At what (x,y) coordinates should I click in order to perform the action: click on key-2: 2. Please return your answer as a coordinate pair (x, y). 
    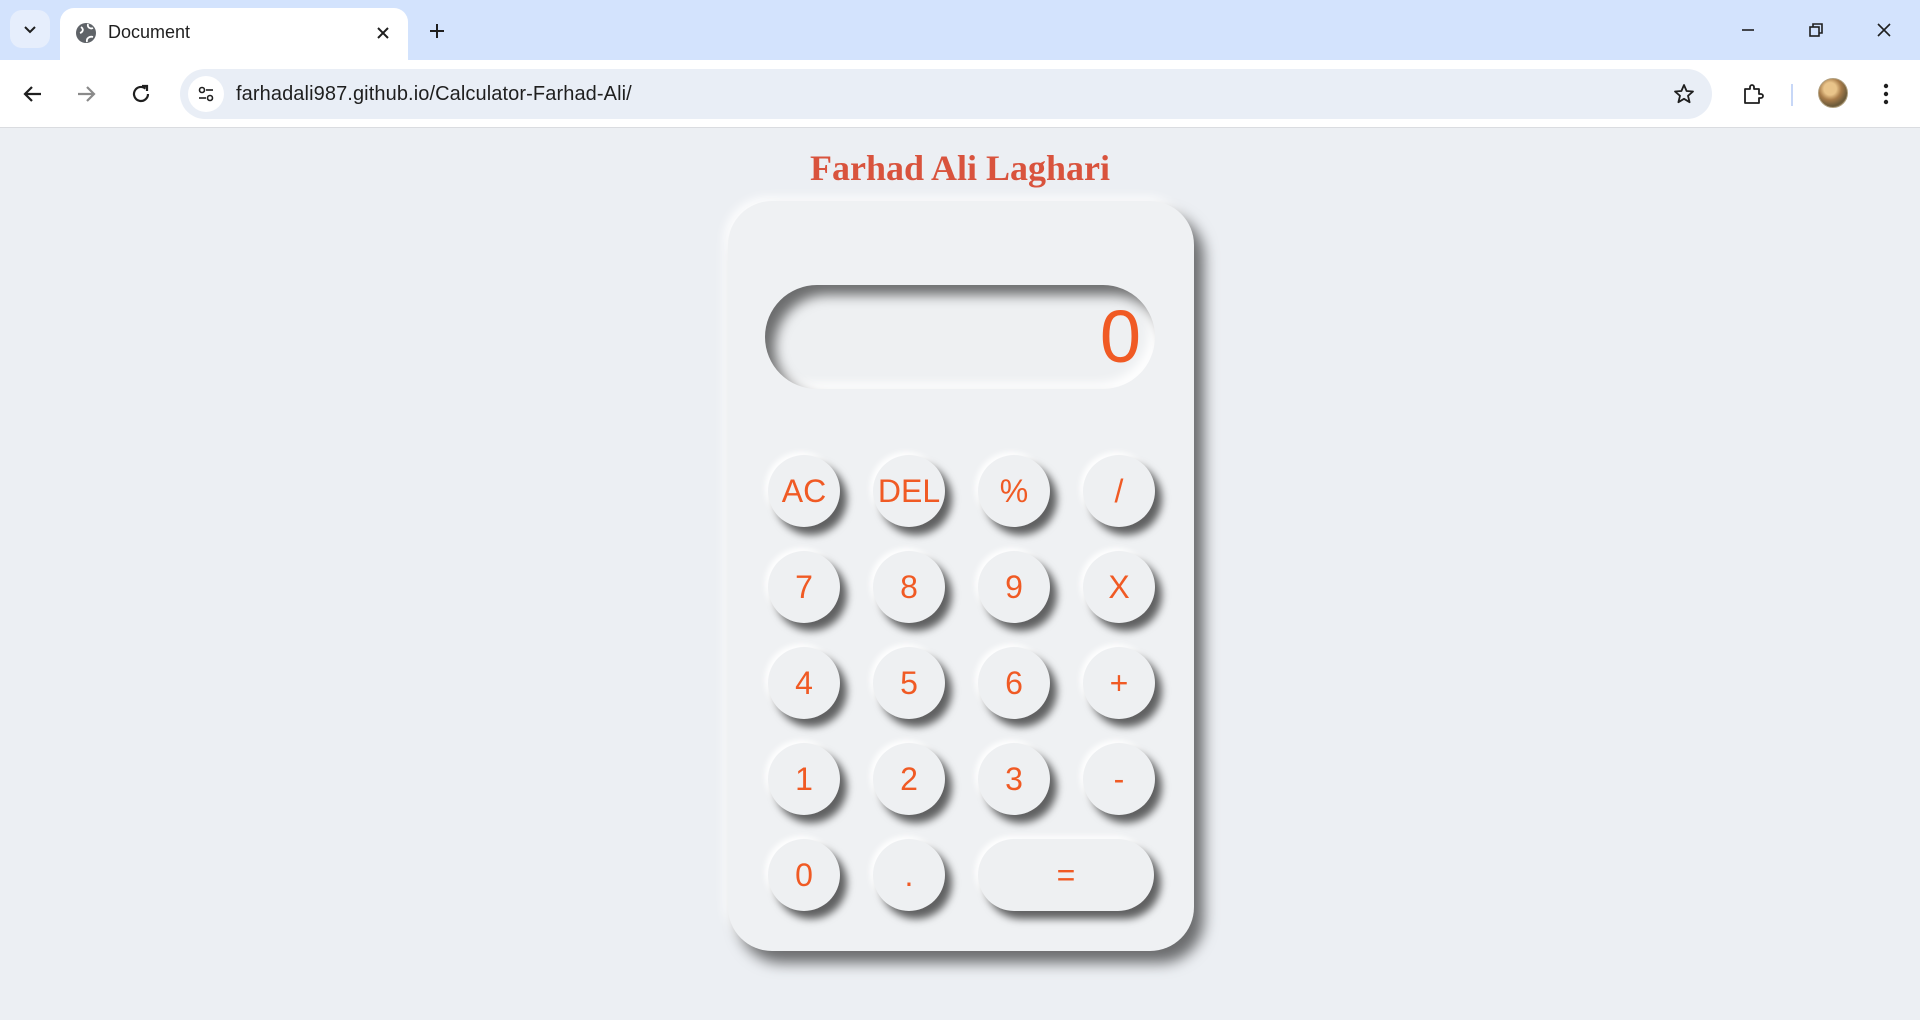
    Looking at the image, I should click on (909, 779).